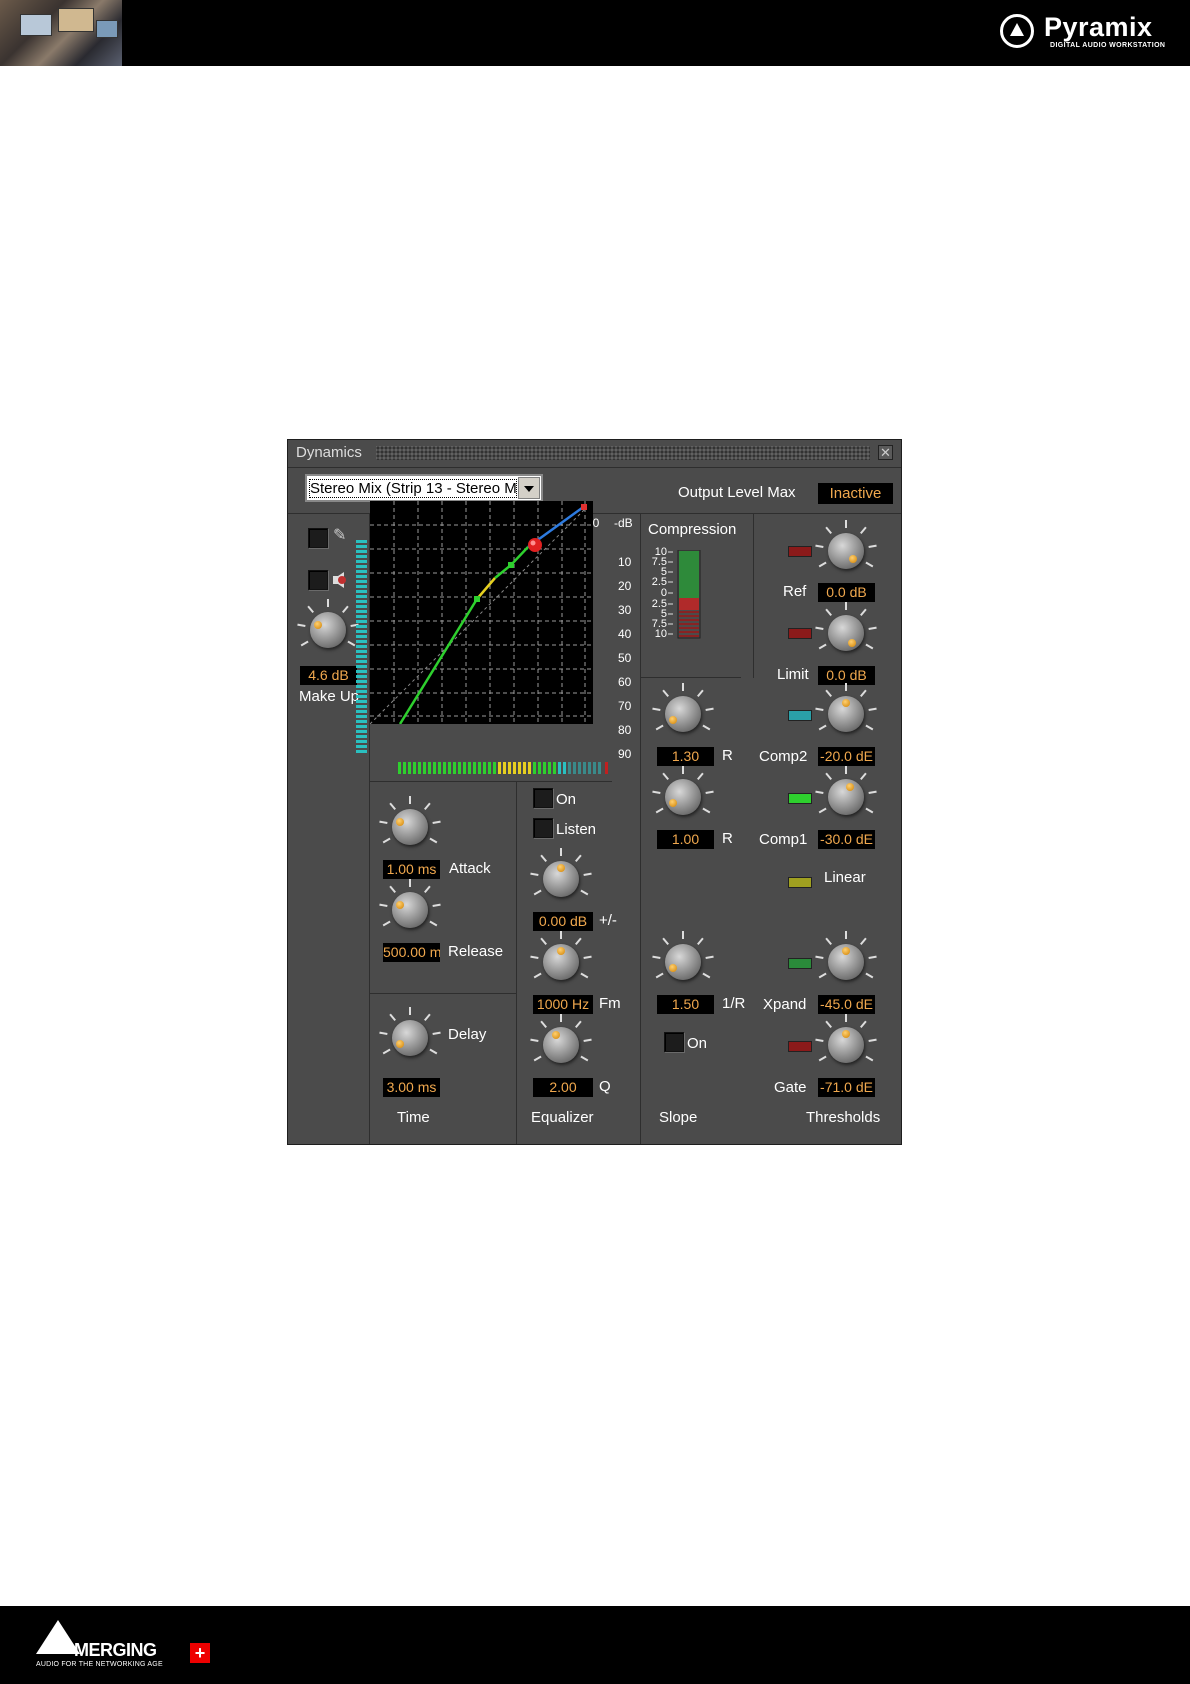 The width and height of the screenshot is (1190, 1684). What do you see at coordinates (115, 1650) in the screenshot?
I see `merging-logo-name: MERGING` at bounding box center [115, 1650].